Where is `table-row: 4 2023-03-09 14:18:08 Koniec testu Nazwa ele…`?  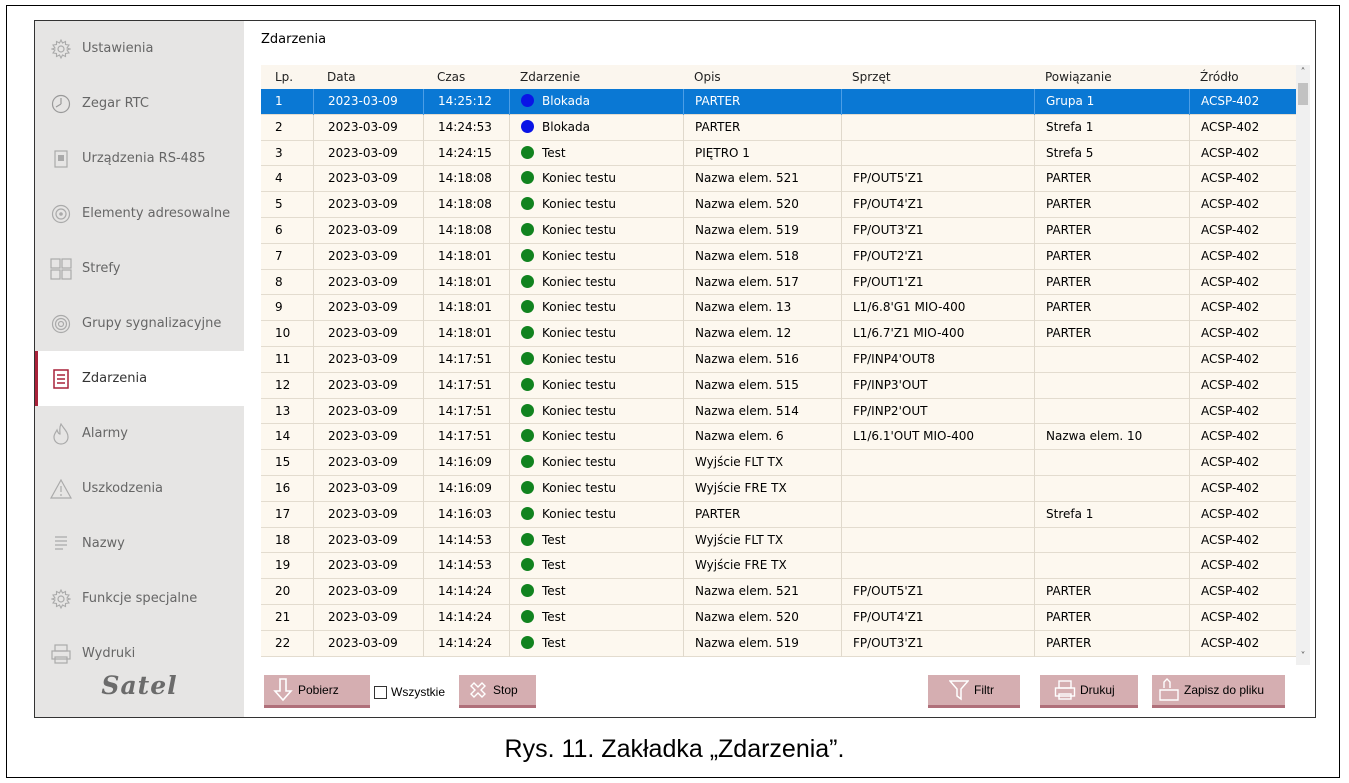
table-row: 4 2023-03-09 14:18:08 Koniec testu Nazwa ele… is located at coordinates (778, 179).